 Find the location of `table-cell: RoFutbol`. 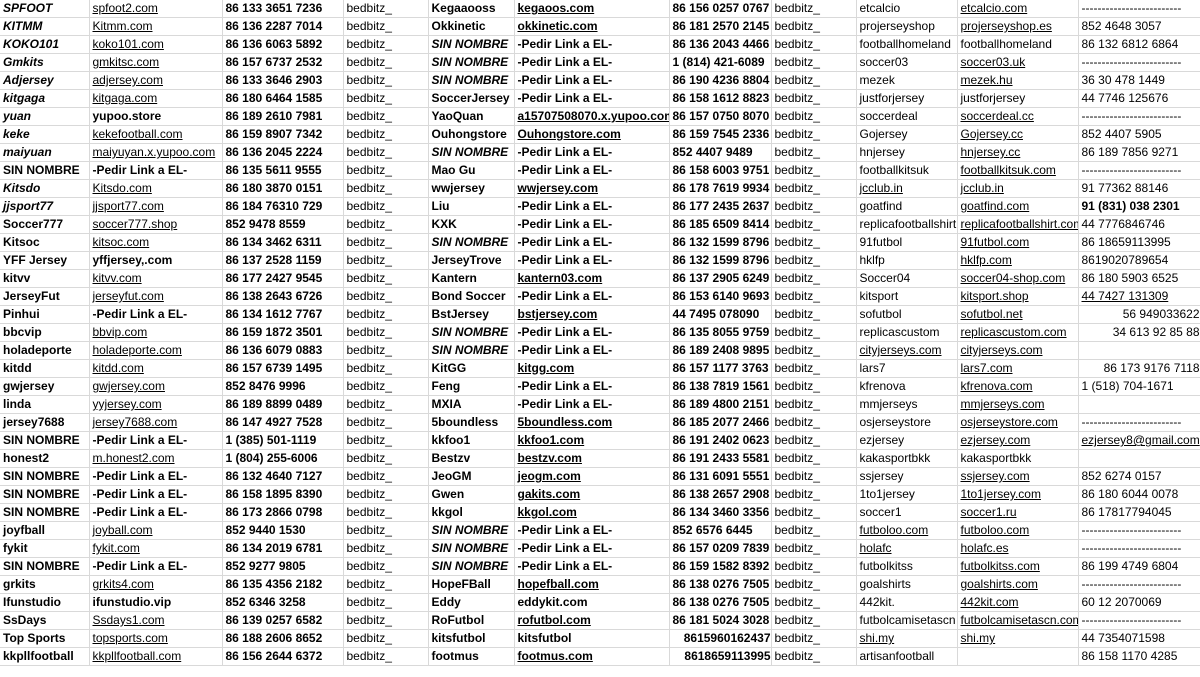

table-cell: RoFutbol is located at coordinates (471, 620).